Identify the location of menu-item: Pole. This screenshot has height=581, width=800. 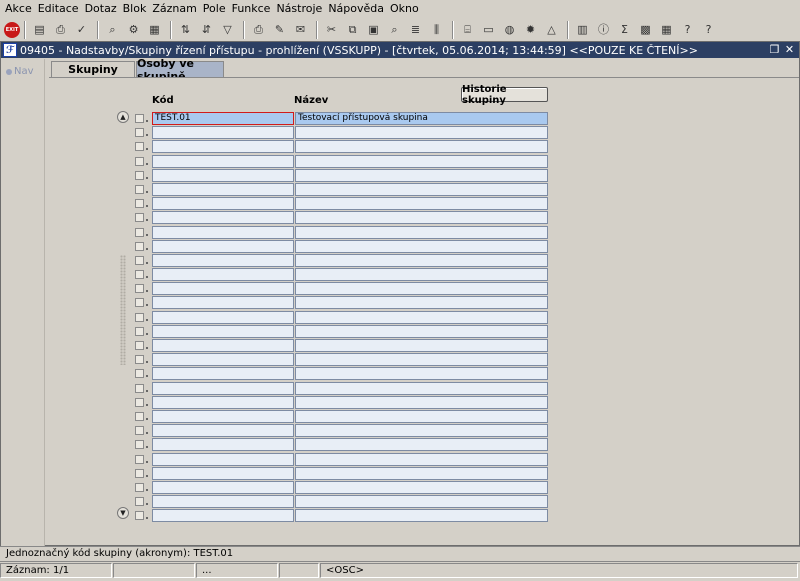
(214, 9).